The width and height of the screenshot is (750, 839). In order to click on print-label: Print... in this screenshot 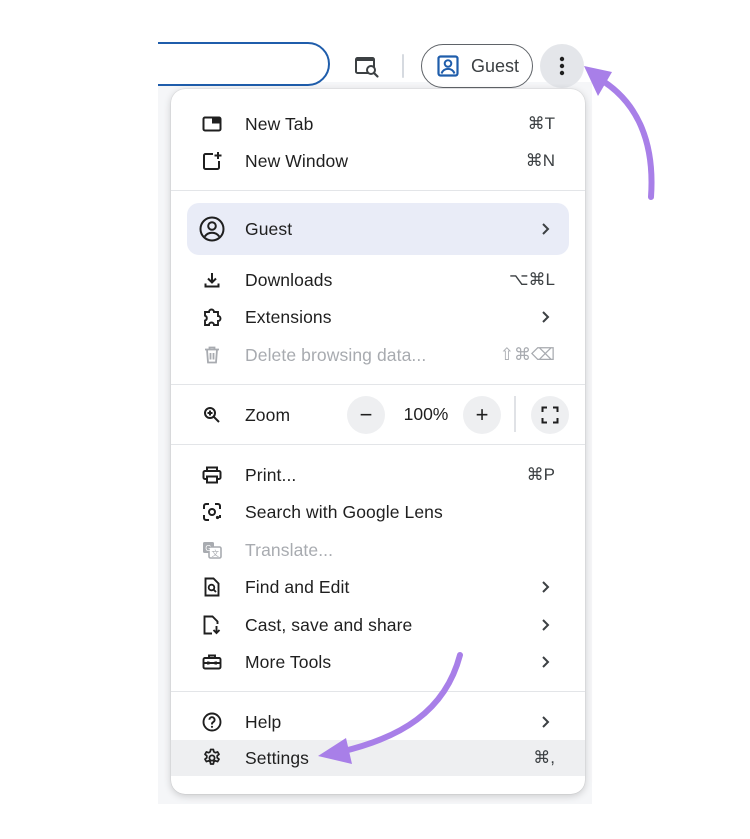, I will do `click(271, 474)`.